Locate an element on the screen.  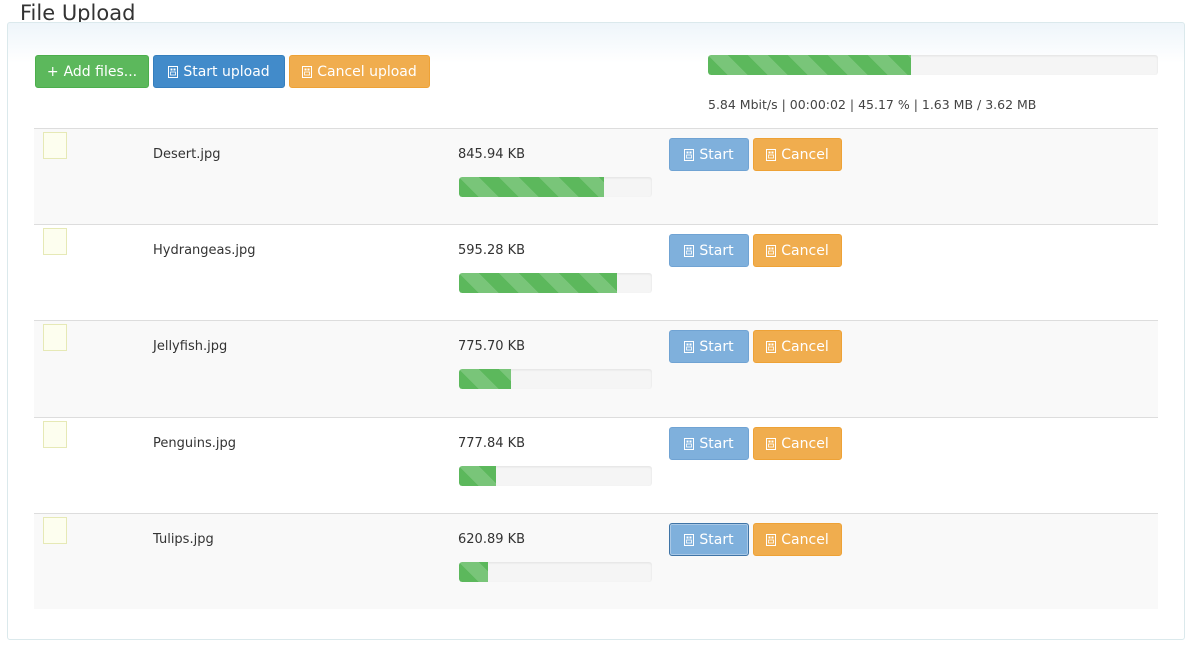
overall-progress-bar is located at coordinates (933, 65).